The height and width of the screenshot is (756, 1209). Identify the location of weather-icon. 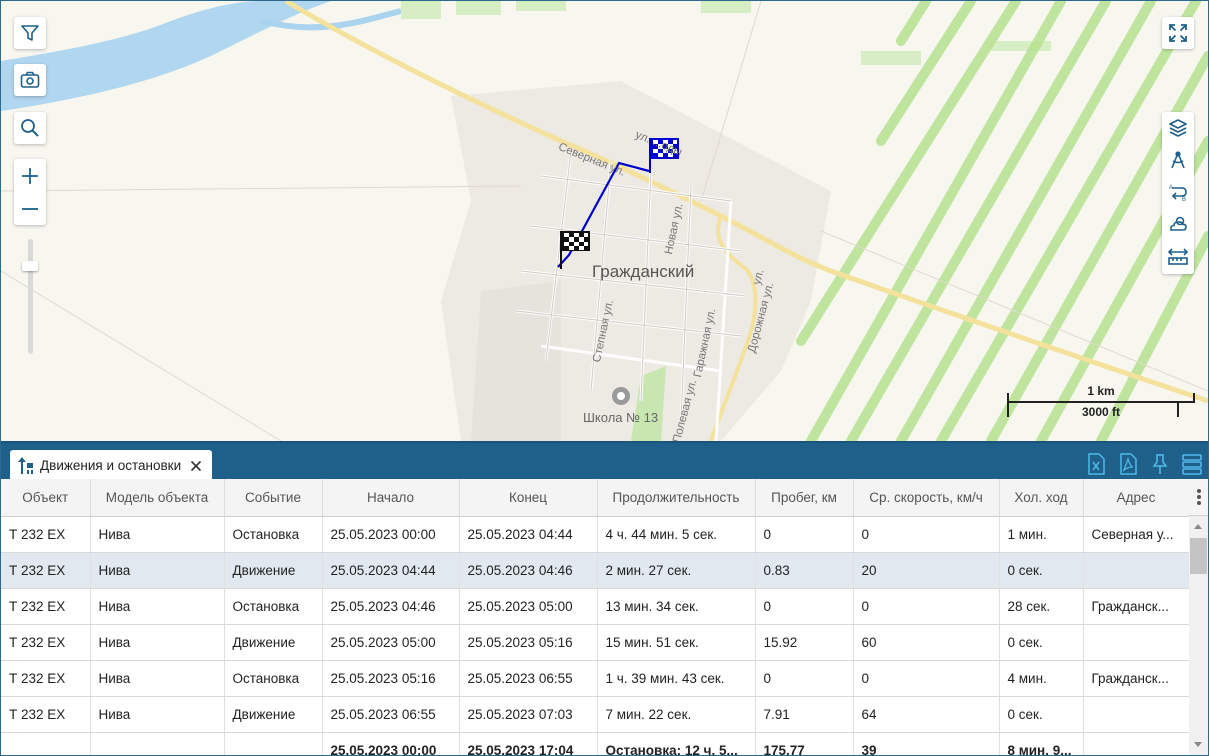
(1178, 223).